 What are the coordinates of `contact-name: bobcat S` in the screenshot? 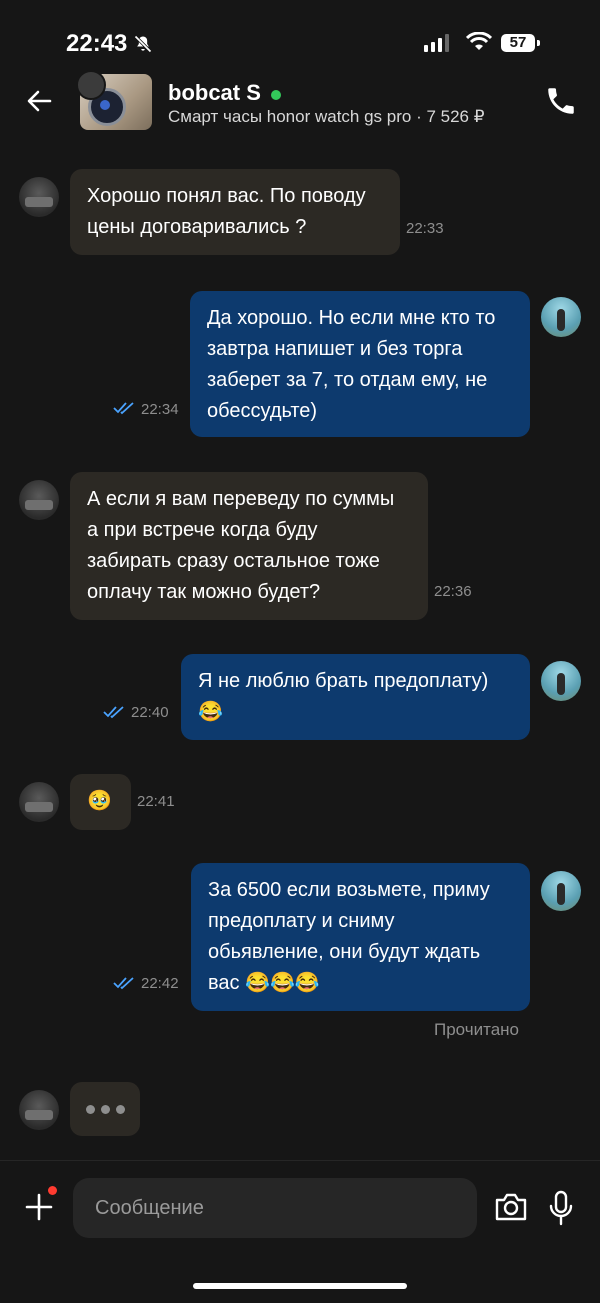 It's located at (214, 93).